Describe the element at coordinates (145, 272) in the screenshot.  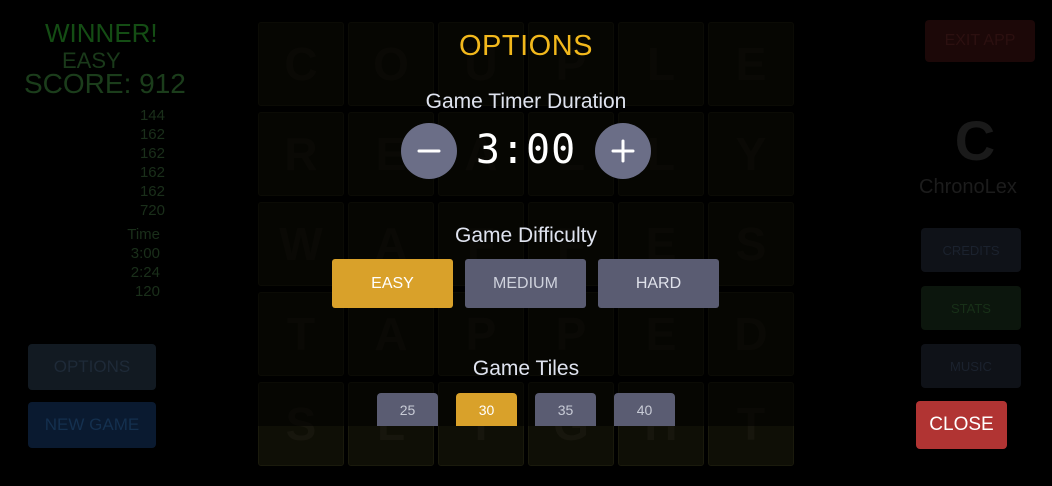
I see `time-row: 2:24` at that location.